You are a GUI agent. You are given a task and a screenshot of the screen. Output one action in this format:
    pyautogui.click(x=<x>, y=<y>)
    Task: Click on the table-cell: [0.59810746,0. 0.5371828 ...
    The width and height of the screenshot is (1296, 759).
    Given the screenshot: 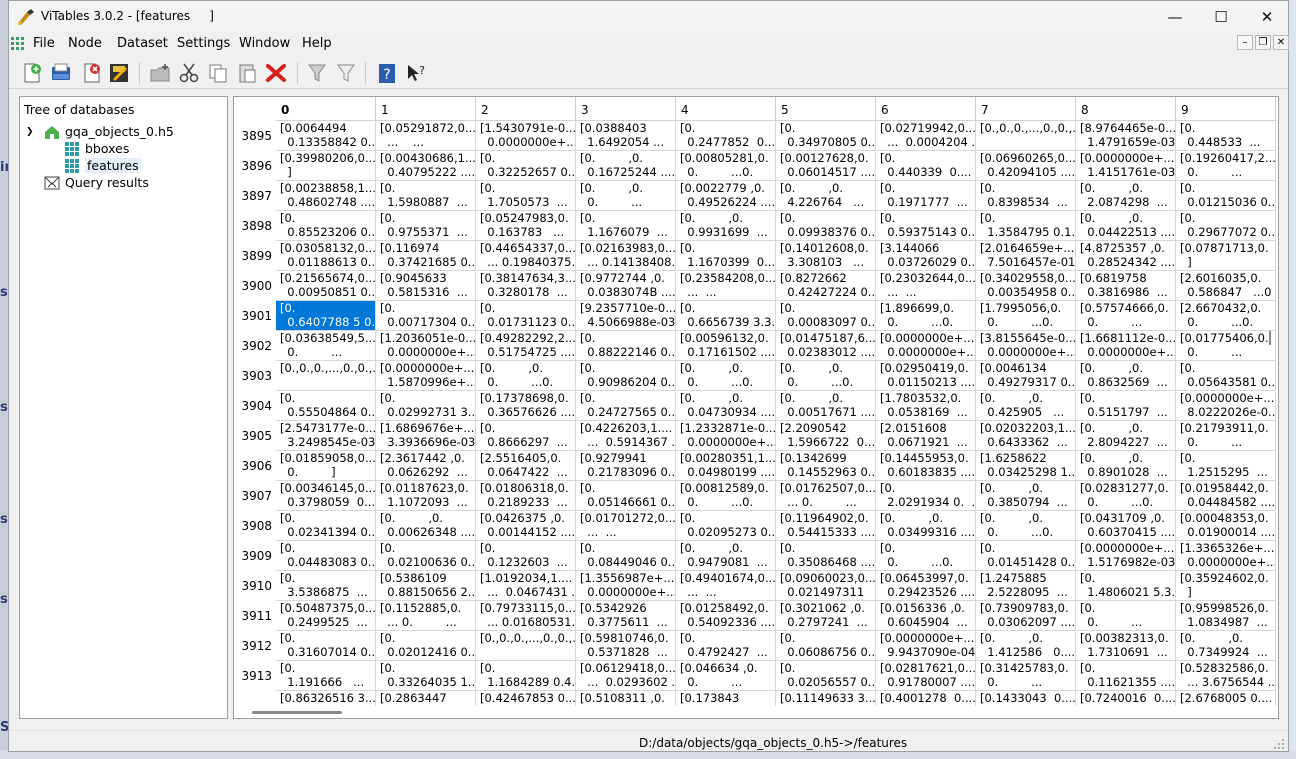 What is the action you would take?
    pyautogui.click(x=626, y=646)
    